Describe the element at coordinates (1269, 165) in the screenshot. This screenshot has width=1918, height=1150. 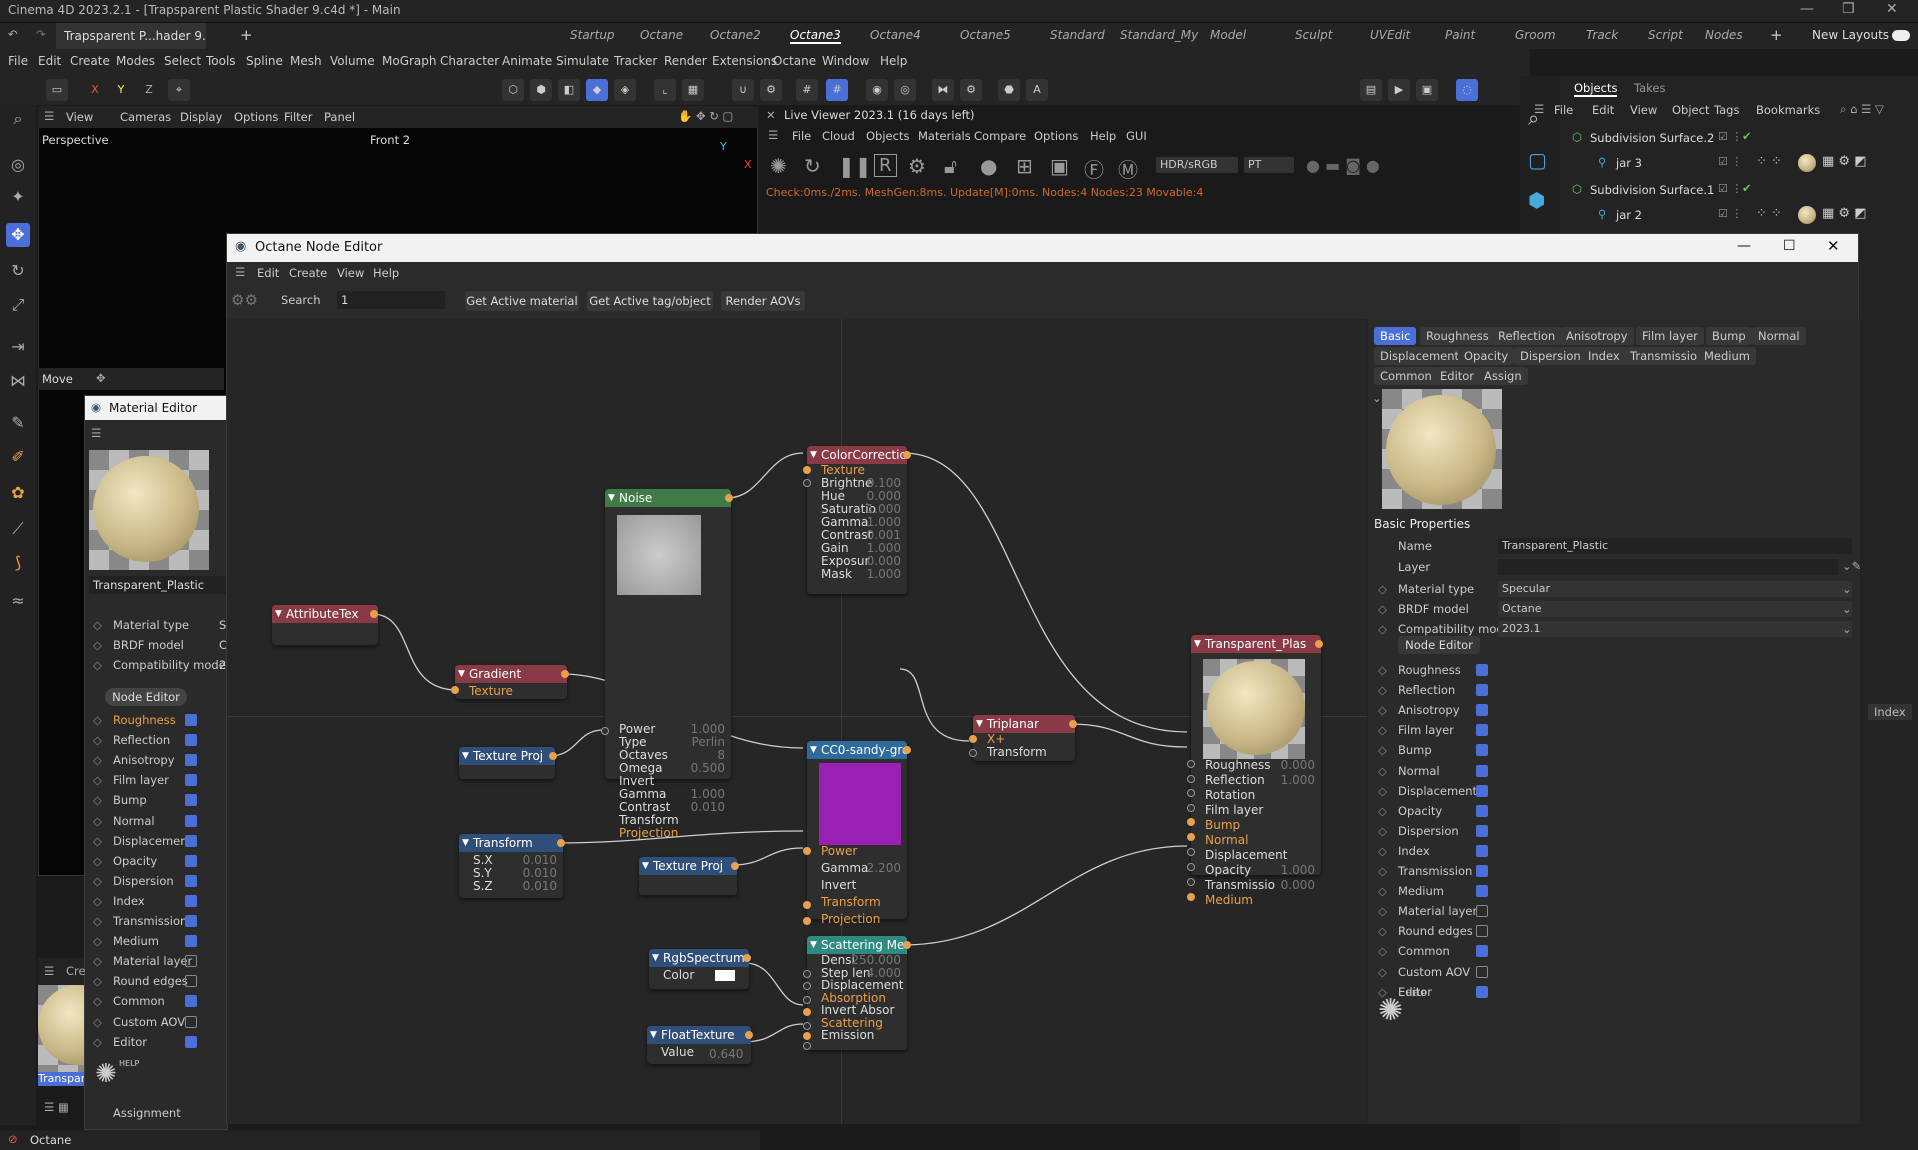
I see `kernel-select: PT` at that location.